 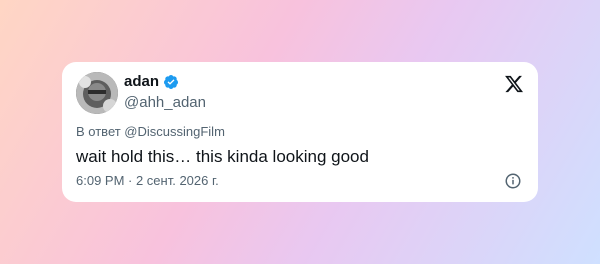 I want to click on author-row: adan, so click(x=151, y=82).